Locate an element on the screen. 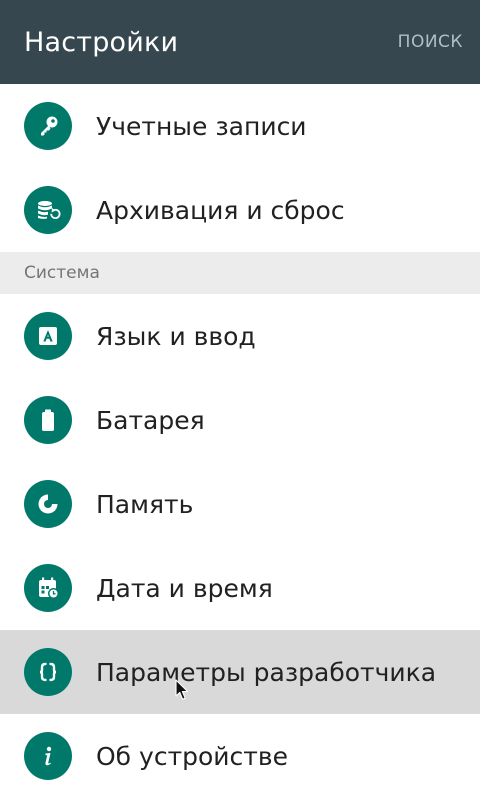 This screenshot has width=480, height=800. key-icon is located at coordinates (48, 126).